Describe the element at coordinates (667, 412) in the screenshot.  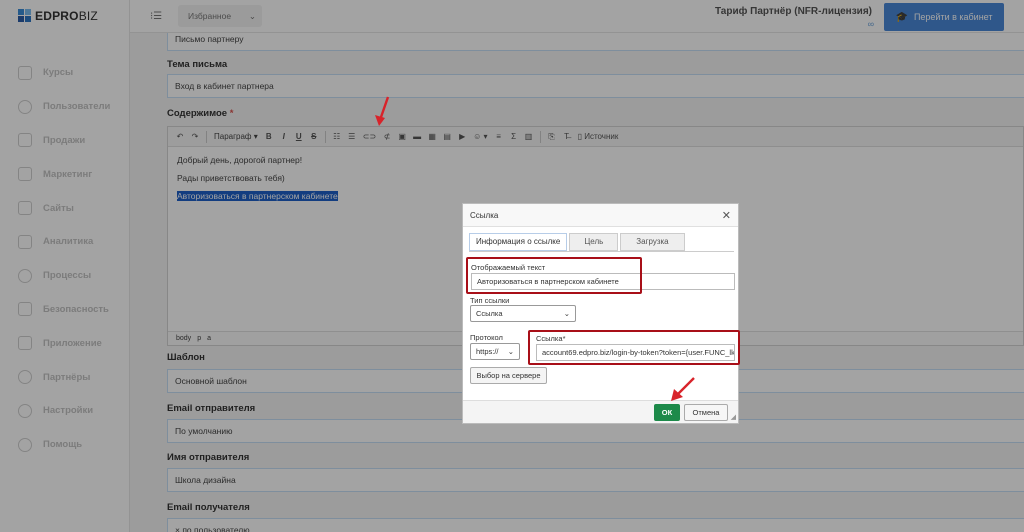
I see `ok-button: ОК` at that location.